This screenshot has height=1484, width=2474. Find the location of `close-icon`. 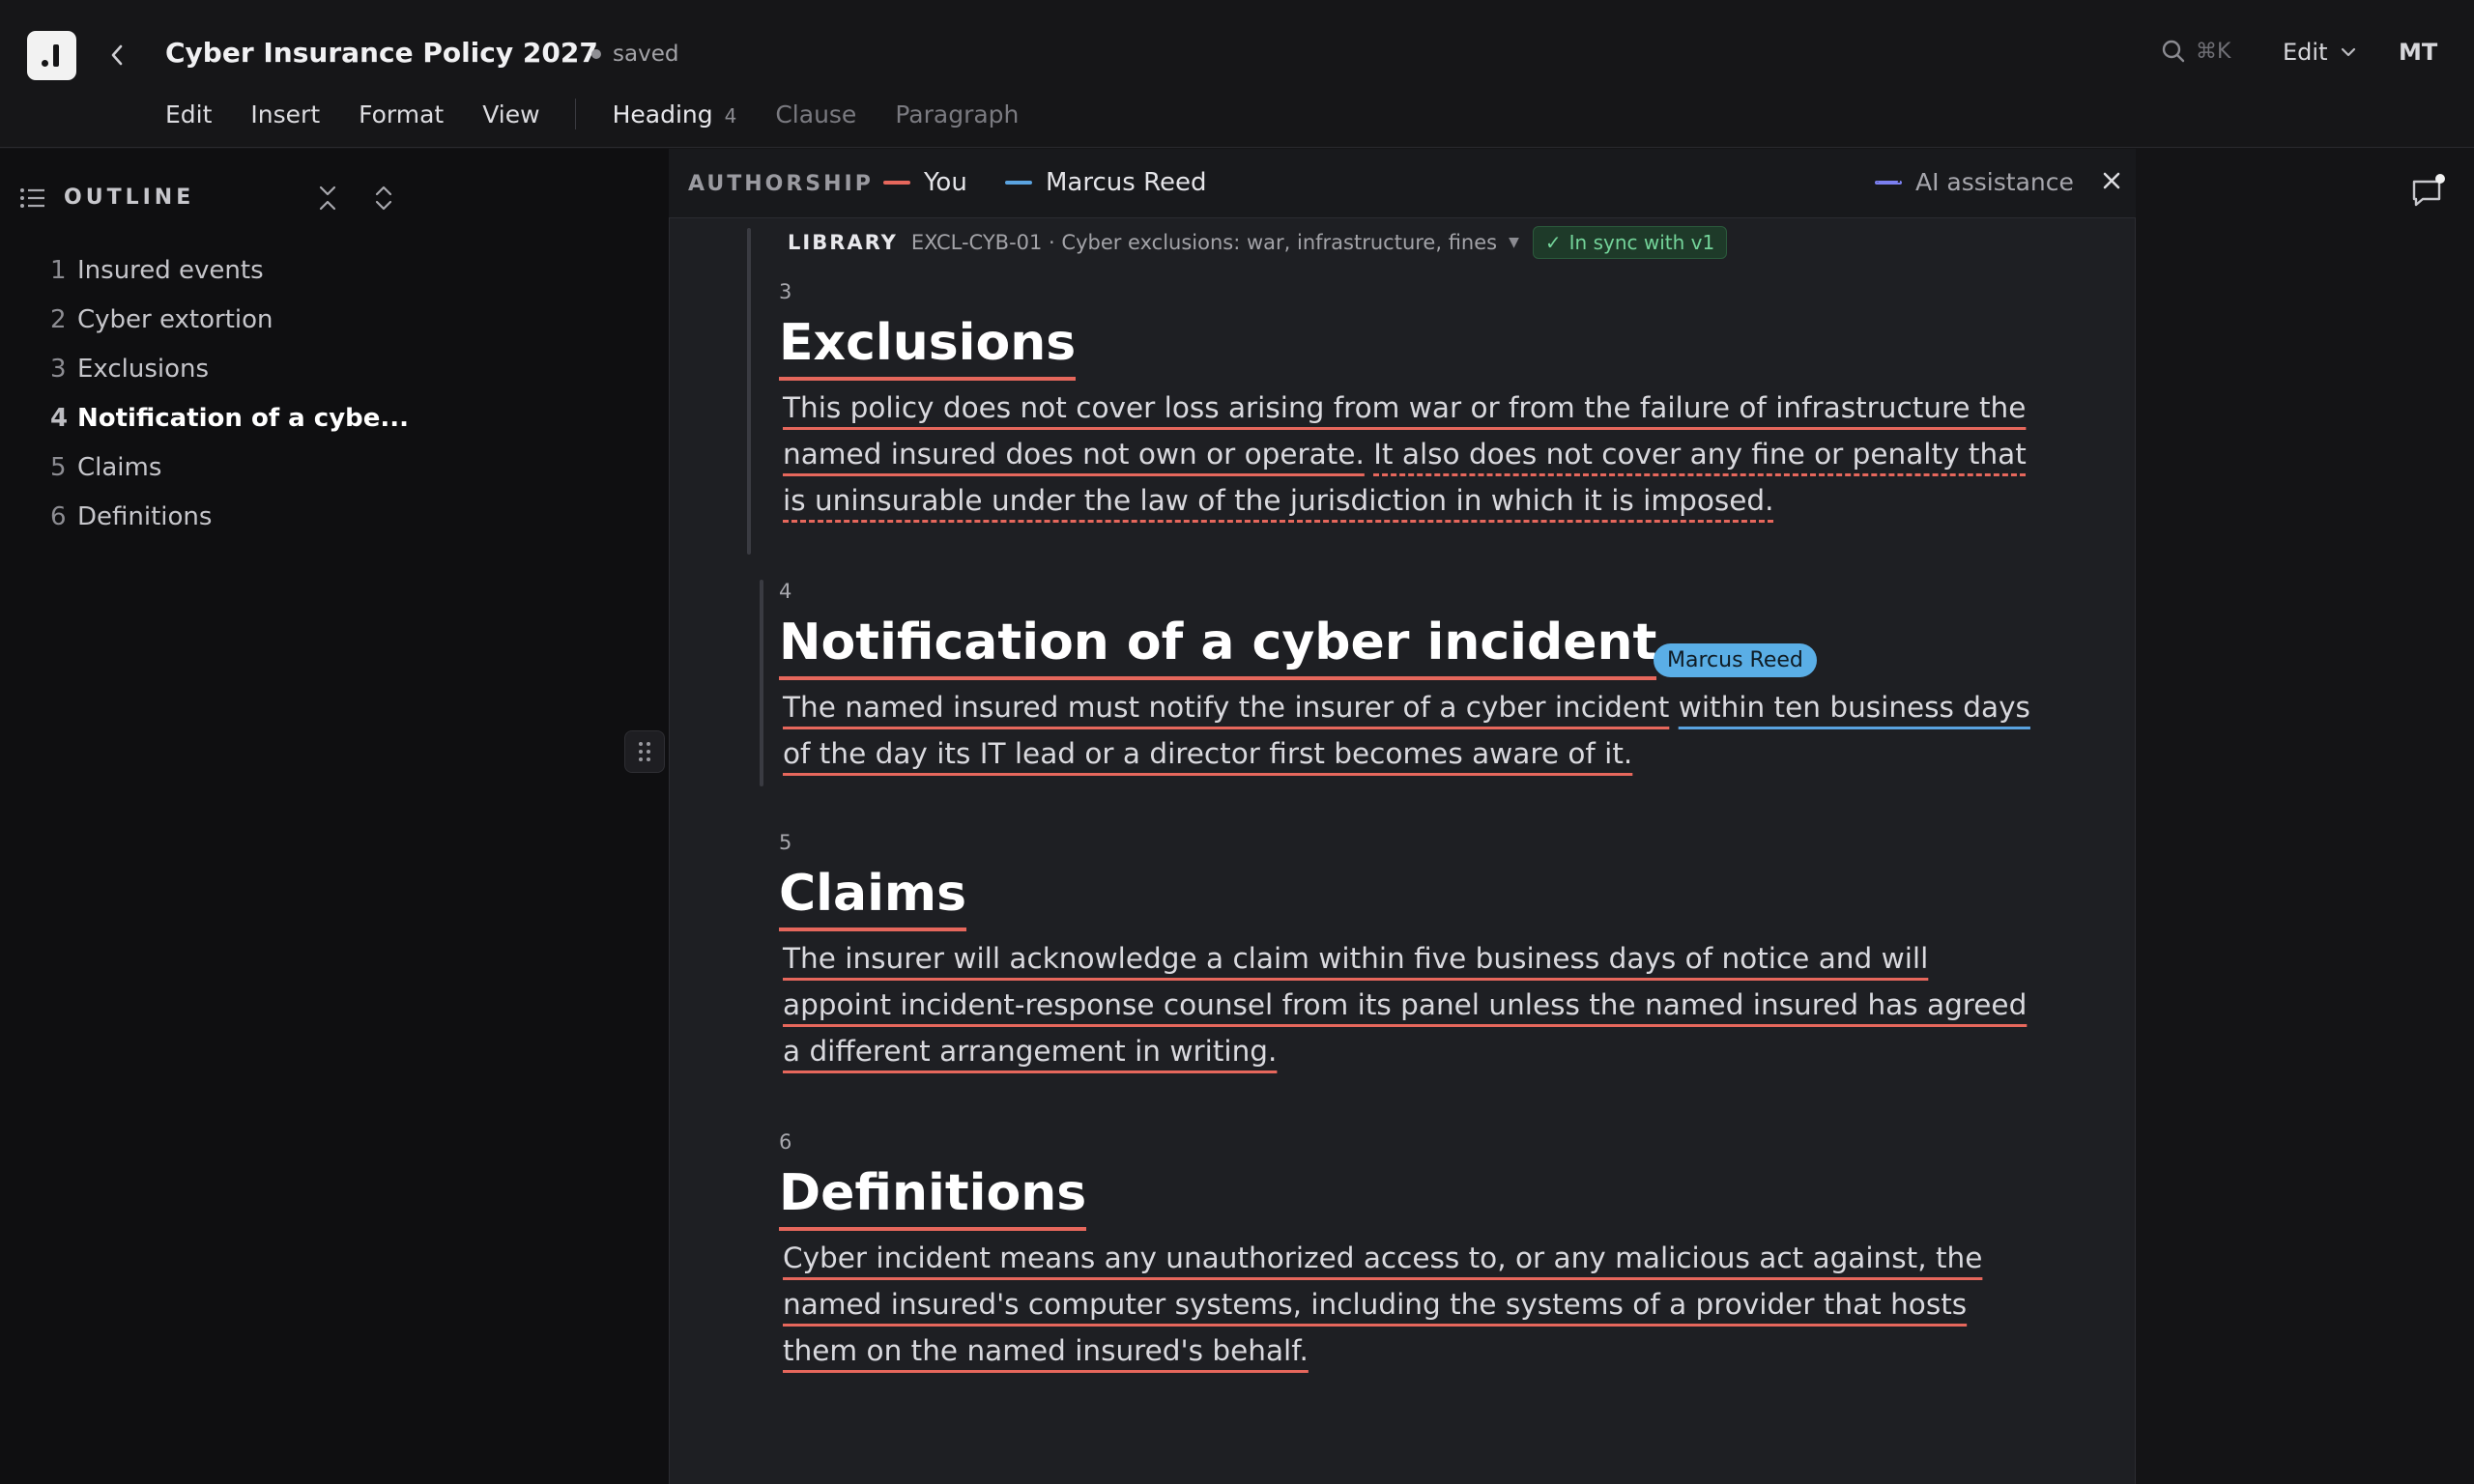

close-icon is located at coordinates (2111, 181).